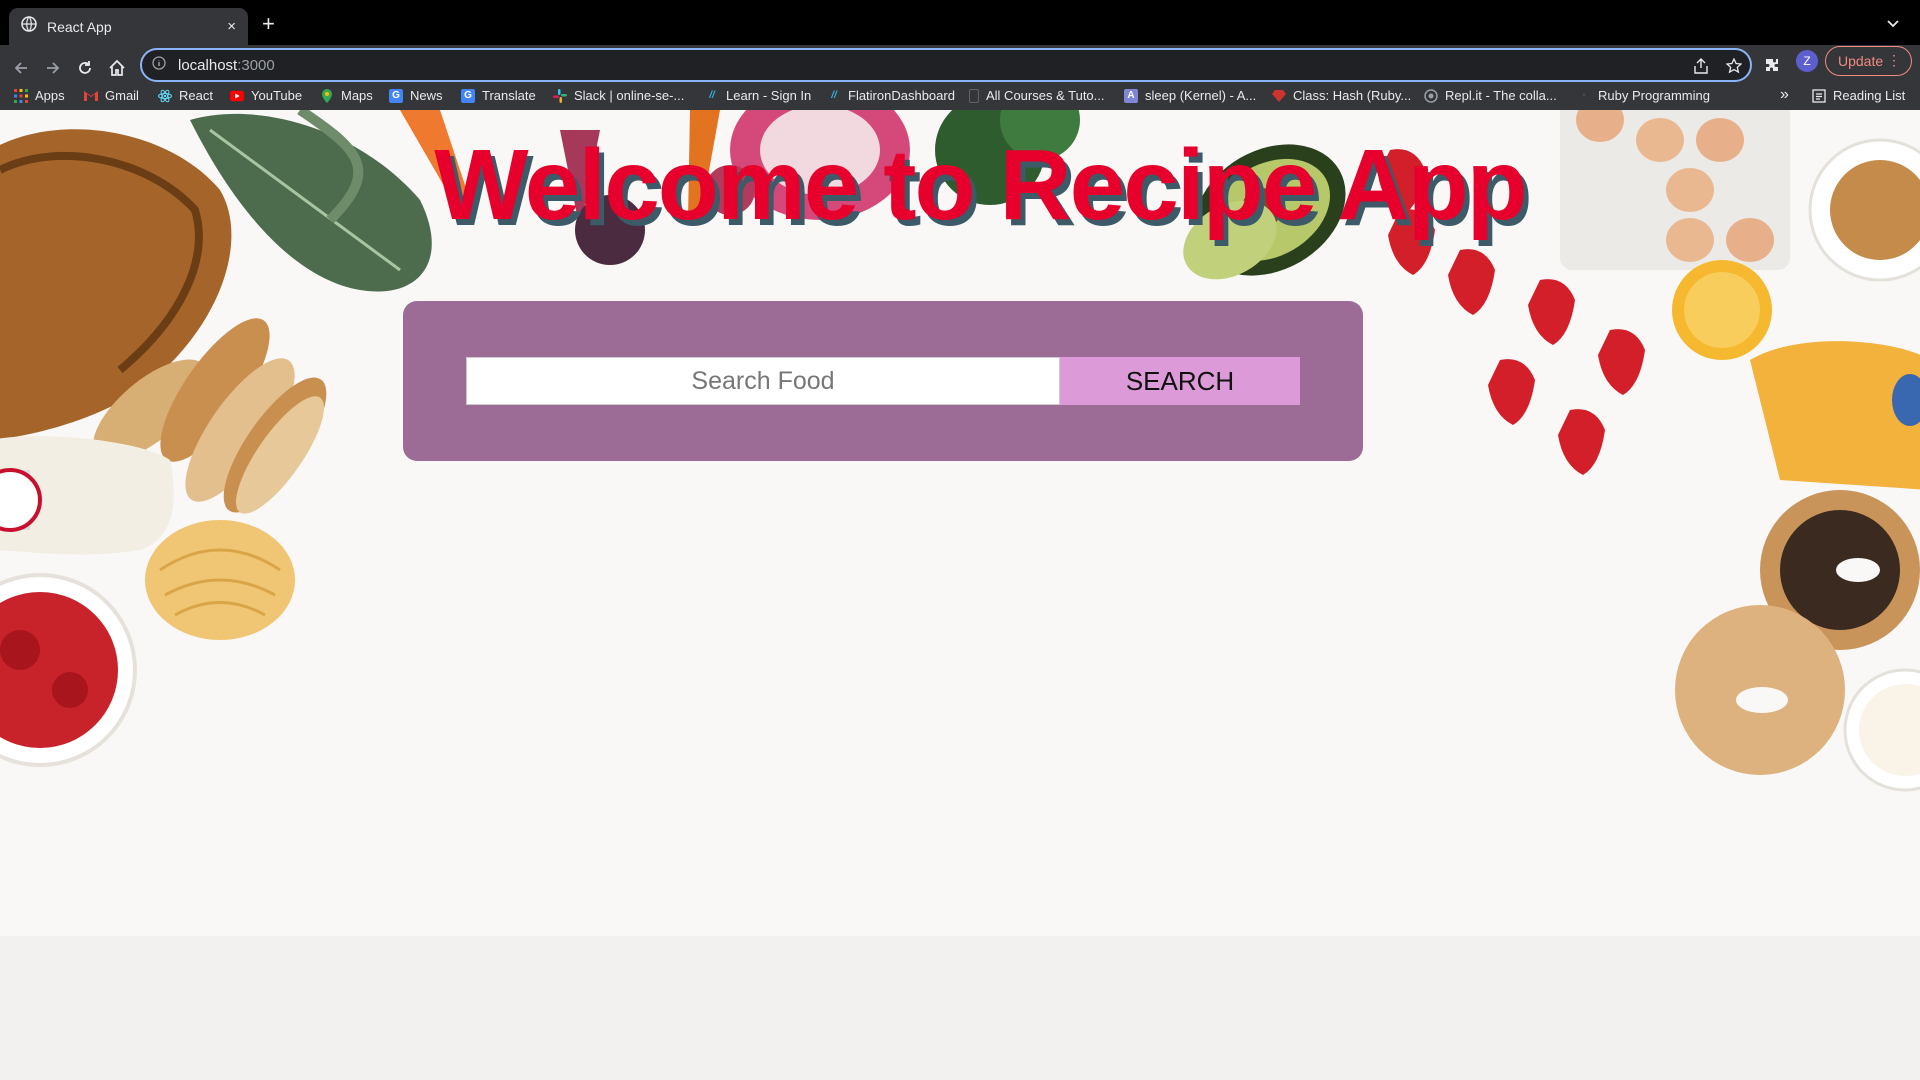  What do you see at coordinates (1431, 95) in the screenshot?
I see `replit-icon` at bounding box center [1431, 95].